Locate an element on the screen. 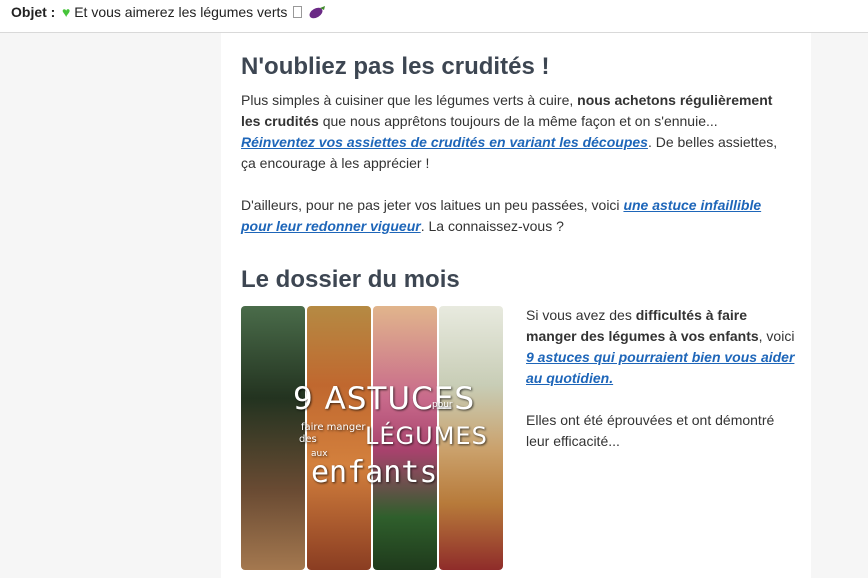 This screenshot has height=578, width=868. image-text-enfants: enfants is located at coordinates (374, 472).